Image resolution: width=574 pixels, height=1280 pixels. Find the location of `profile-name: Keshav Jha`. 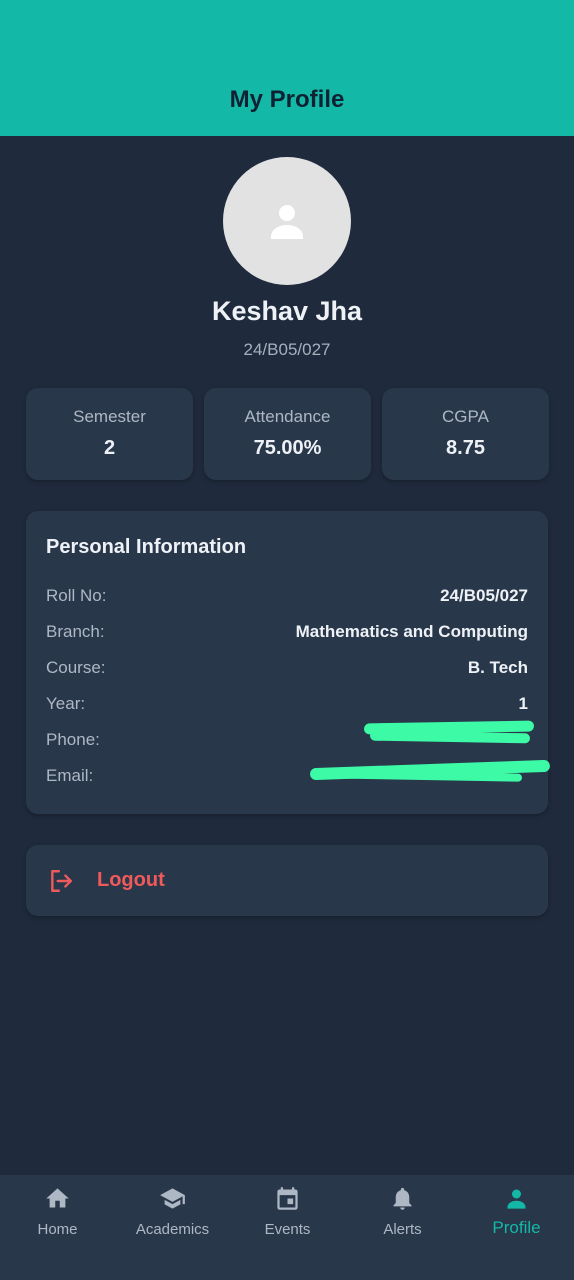

profile-name: Keshav Jha is located at coordinates (287, 311).